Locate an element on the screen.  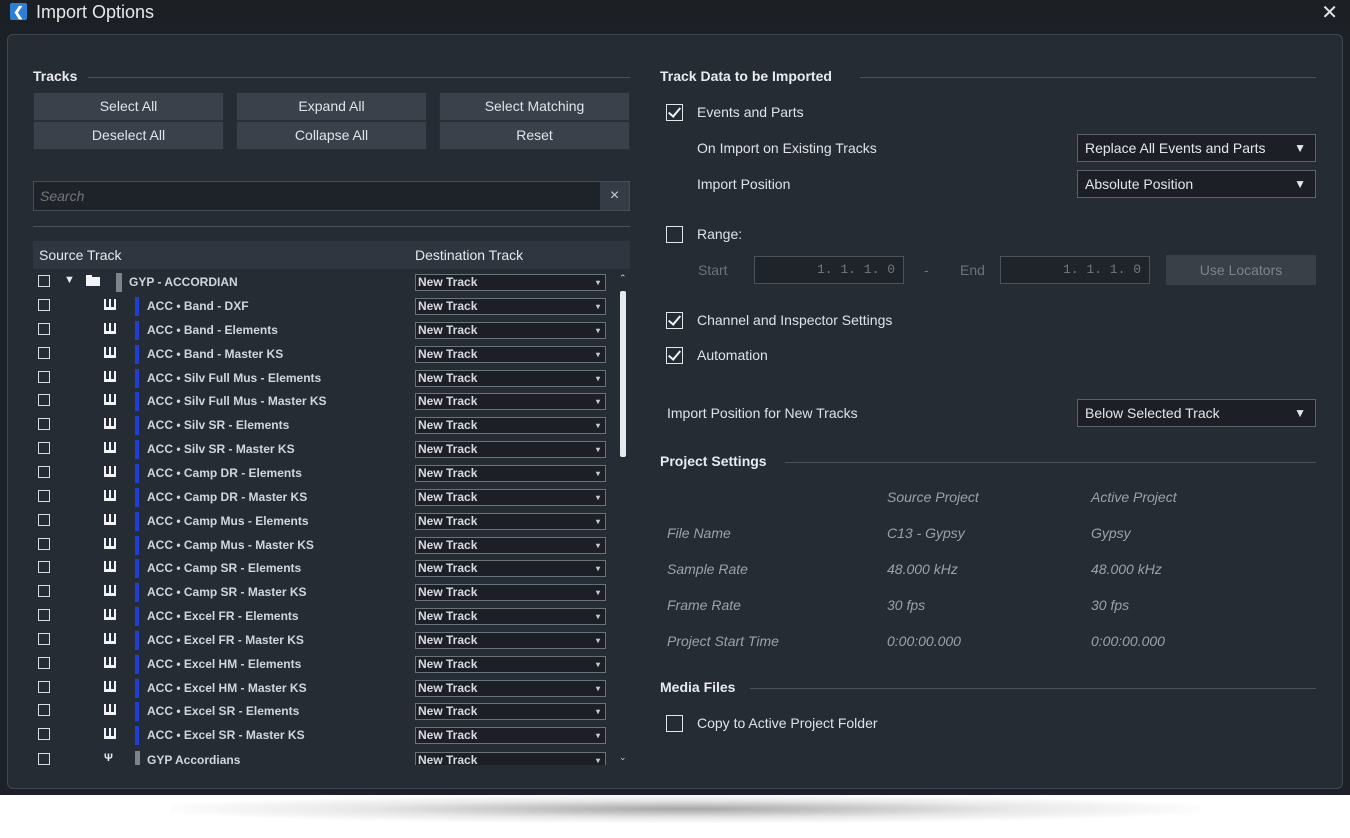
track-row: ACC • Camp DR - Elements New Track ▾ is located at coordinates (325, 473).